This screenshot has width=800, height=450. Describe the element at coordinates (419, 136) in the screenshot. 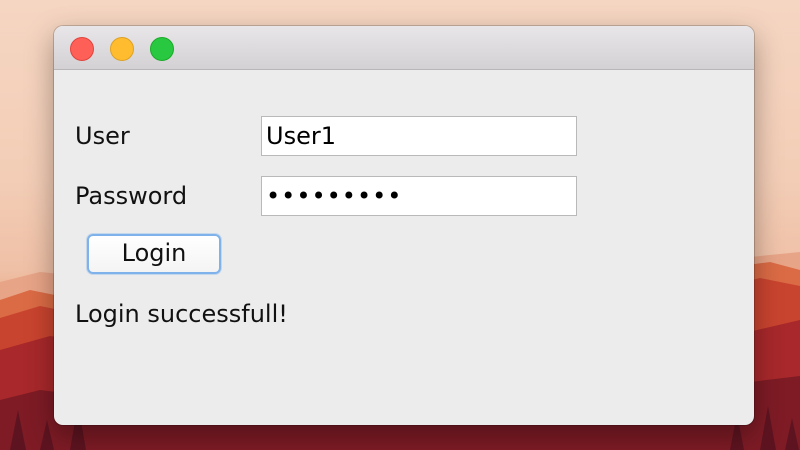

I see `user-input` at that location.